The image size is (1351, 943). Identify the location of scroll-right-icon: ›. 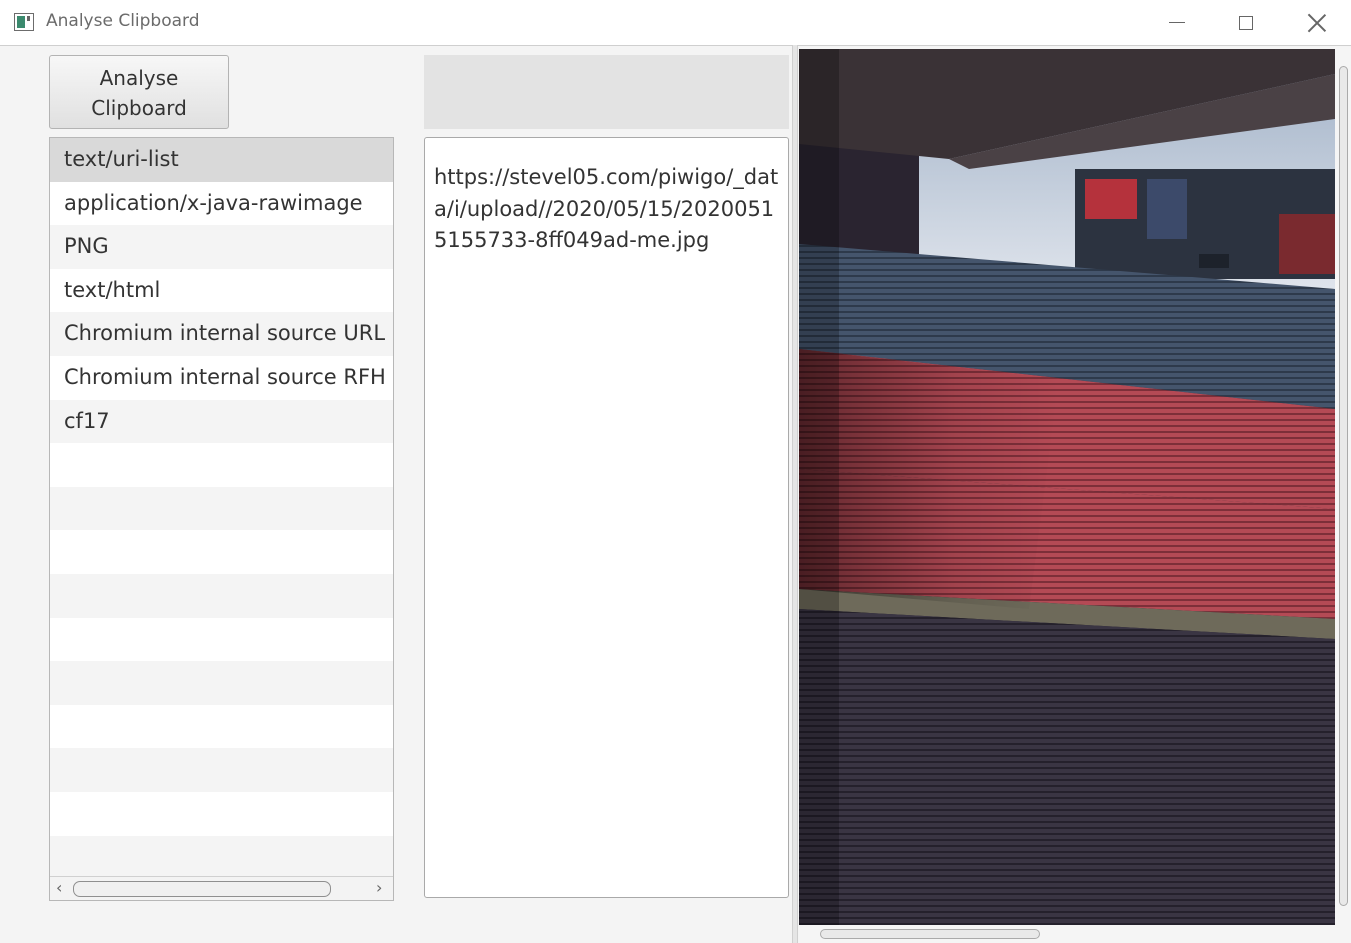
(379, 888).